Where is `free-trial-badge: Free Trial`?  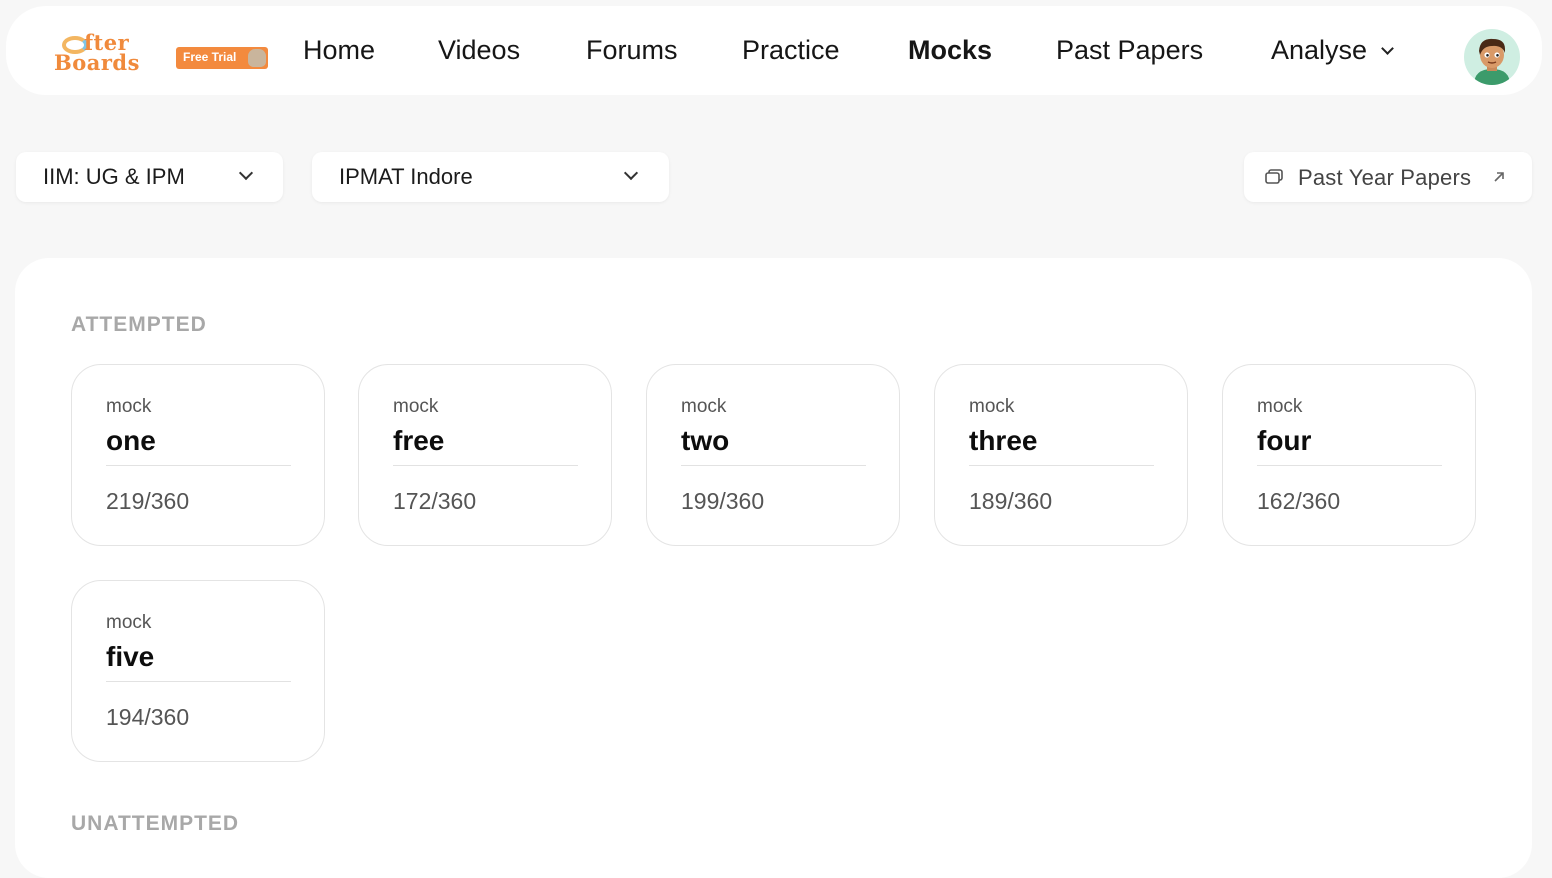 free-trial-badge: Free Trial is located at coordinates (222, 58).